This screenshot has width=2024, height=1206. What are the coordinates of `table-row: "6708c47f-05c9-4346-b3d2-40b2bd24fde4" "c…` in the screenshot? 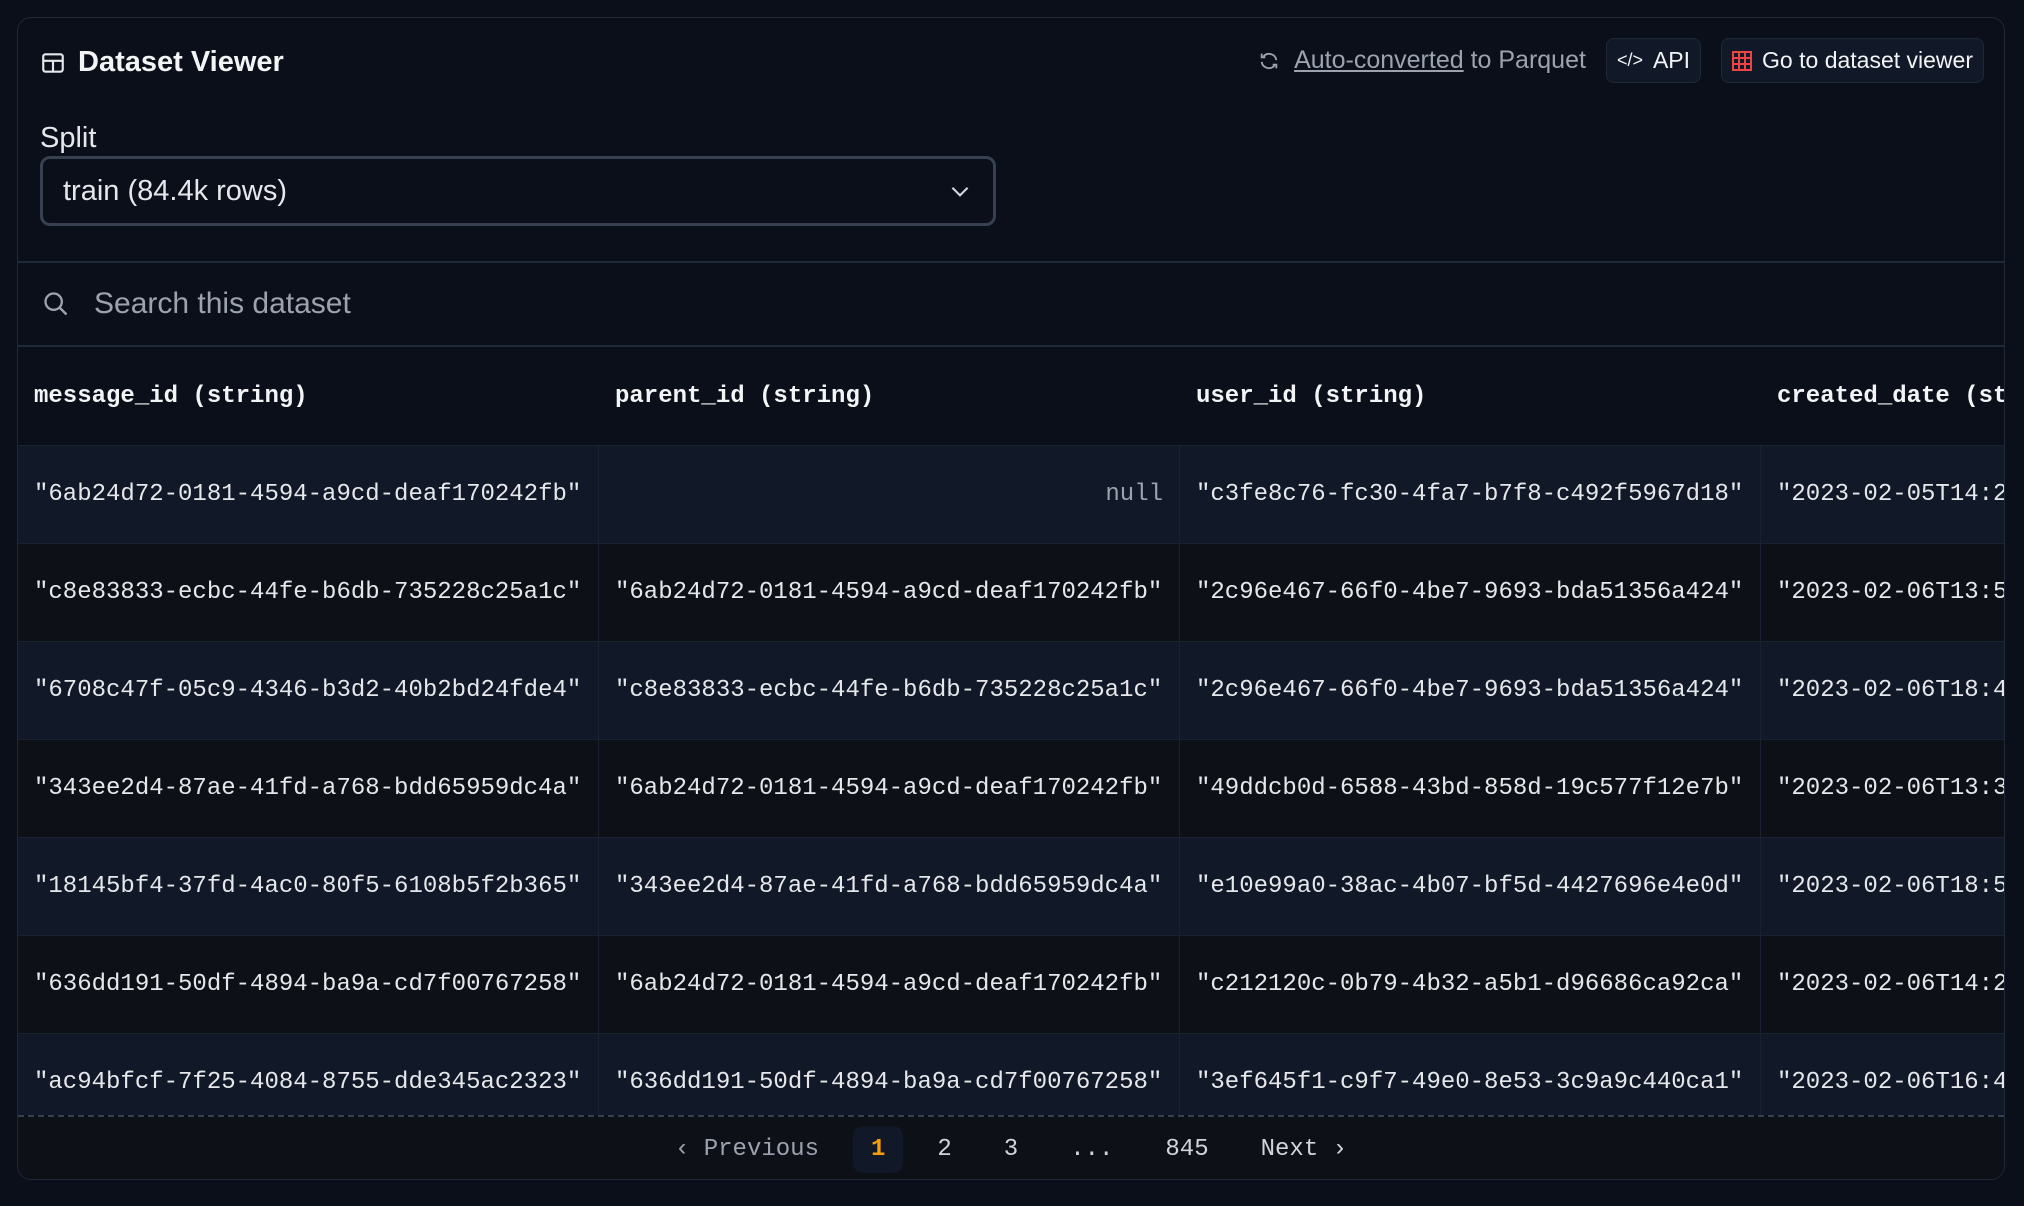 It's located at (1011, 690).